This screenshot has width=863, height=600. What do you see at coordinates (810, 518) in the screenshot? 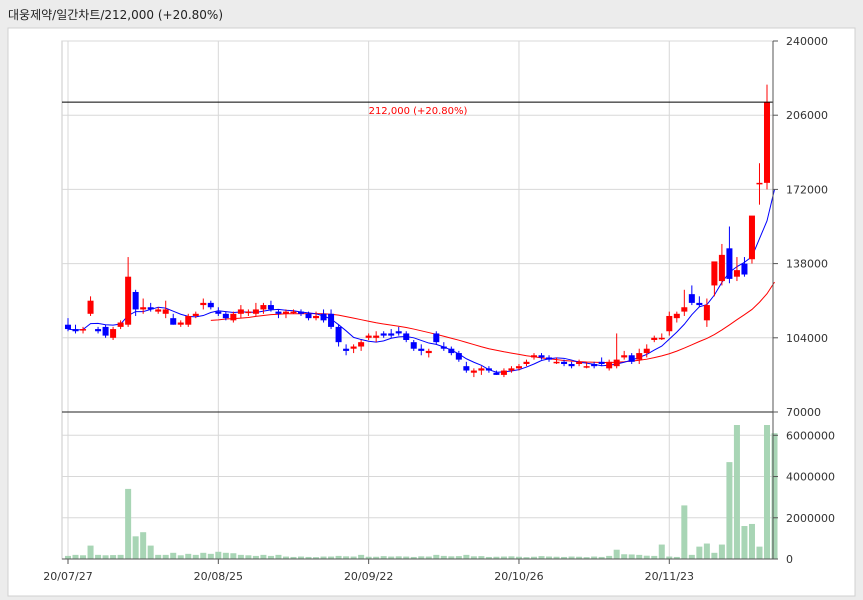
I see `volume-tick-label: 2000000` at bounding box center [810, 518].